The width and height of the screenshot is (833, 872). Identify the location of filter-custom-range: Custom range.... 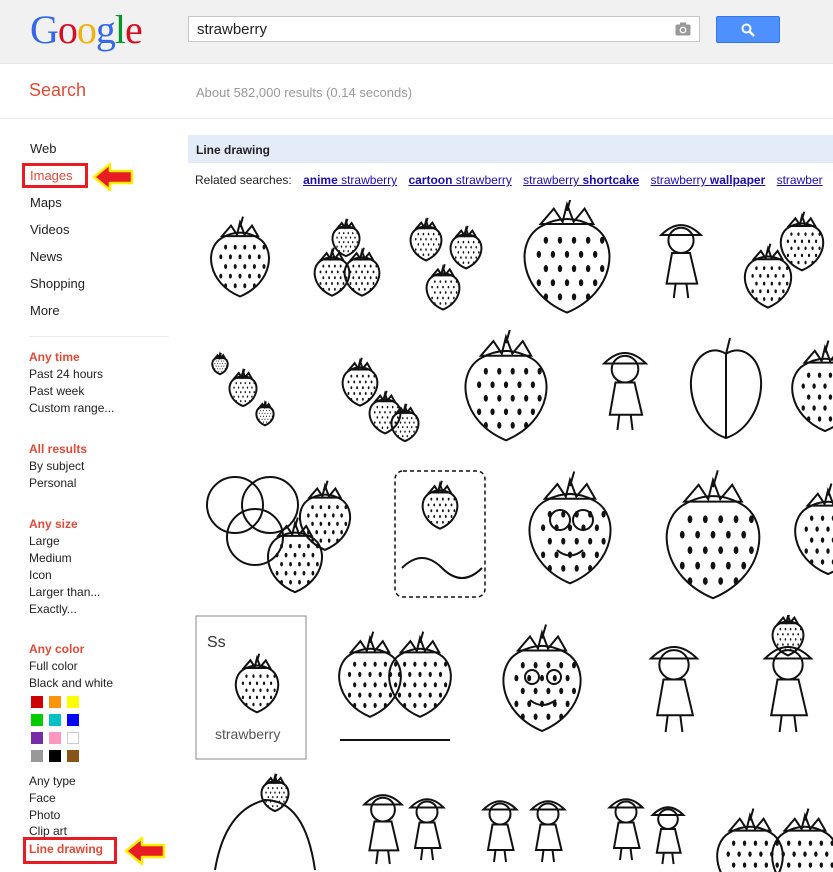
(71, 408).